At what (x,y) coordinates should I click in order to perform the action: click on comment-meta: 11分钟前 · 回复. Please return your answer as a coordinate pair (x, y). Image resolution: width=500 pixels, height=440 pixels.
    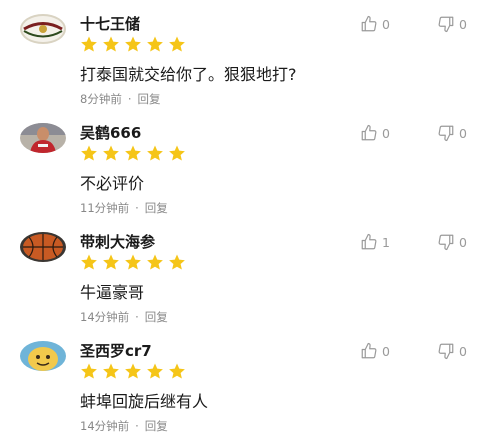
    Looking at the image, I should click on (124, 208).